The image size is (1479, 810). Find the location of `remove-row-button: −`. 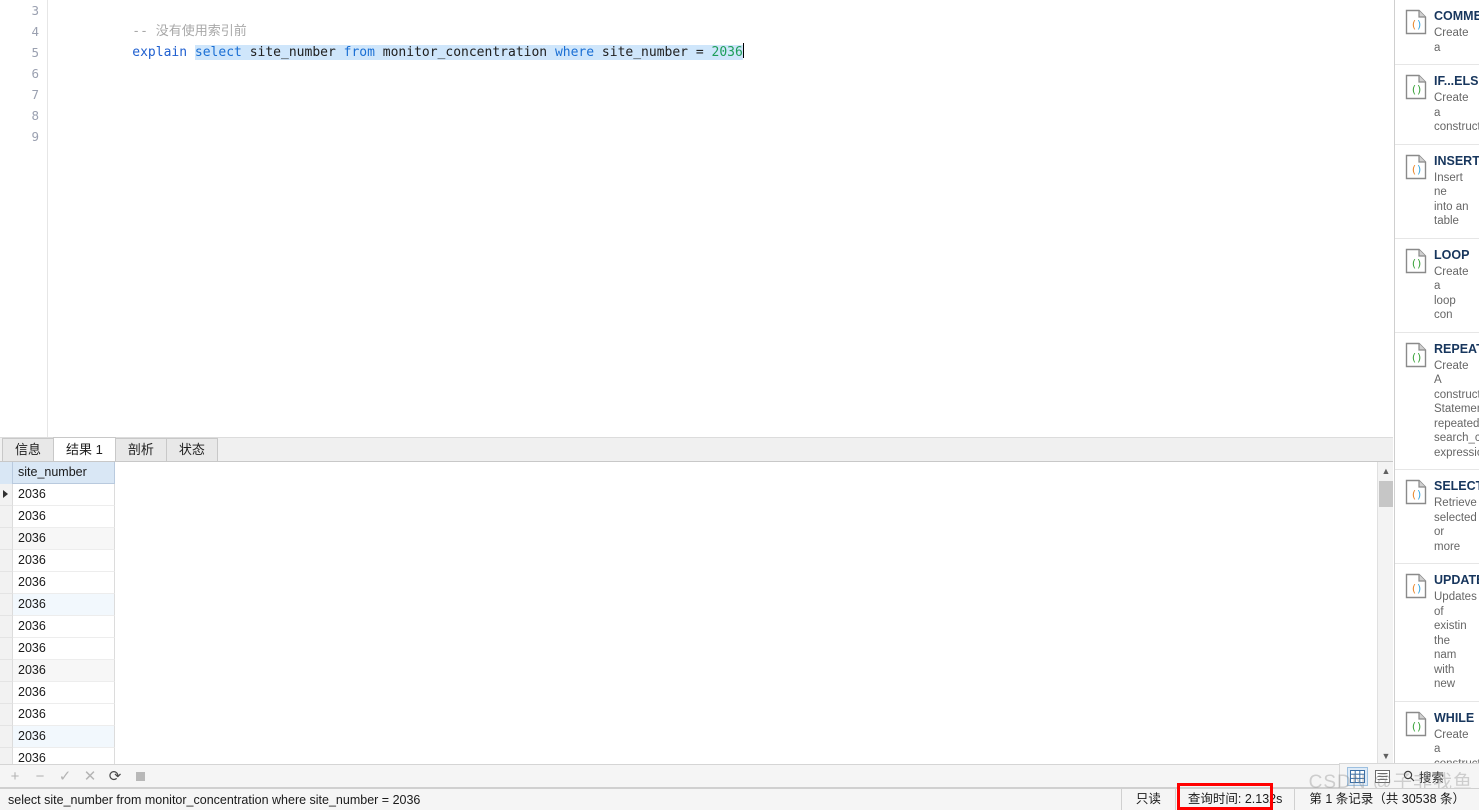

remove-row-button: − is located at coordinates (40, 776).